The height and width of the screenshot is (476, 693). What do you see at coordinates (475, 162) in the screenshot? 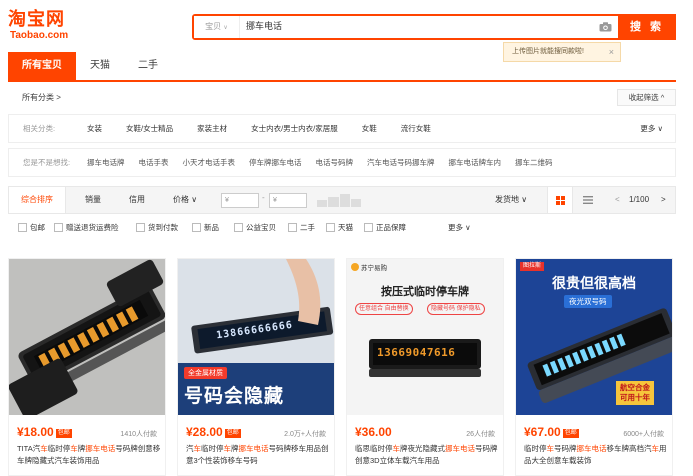
I see `suggest-item: 挪车电话牌车内` at bounding box center [475, 162].